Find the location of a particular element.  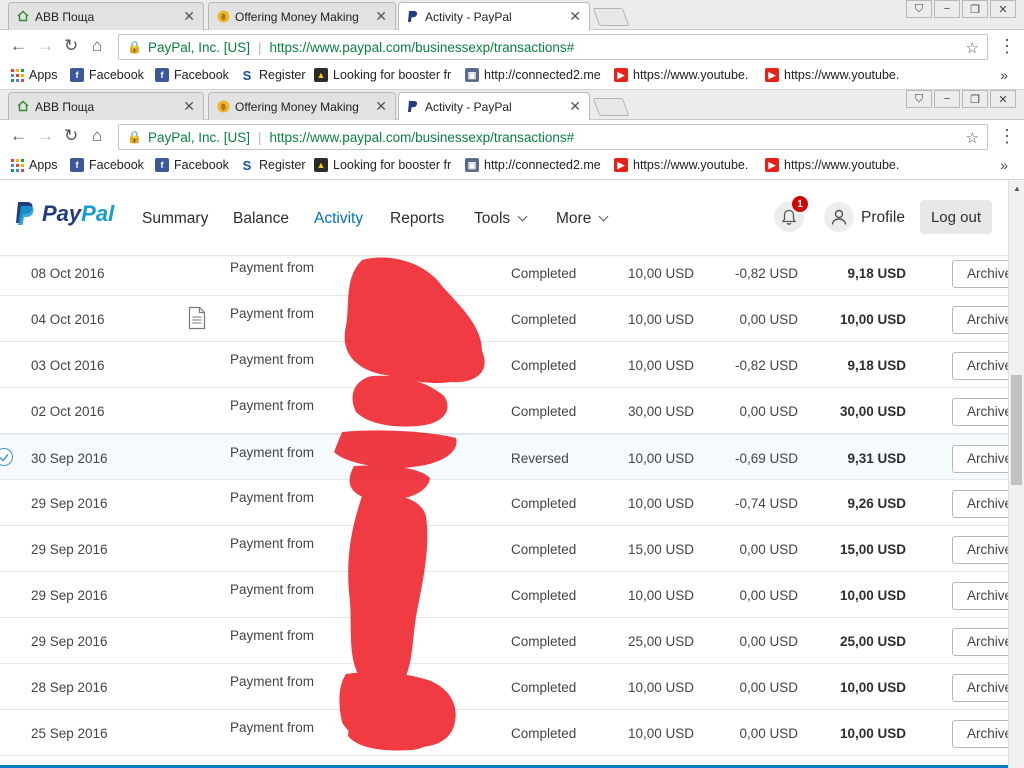

logout-button: Log out is located at coordinates (956, 217).